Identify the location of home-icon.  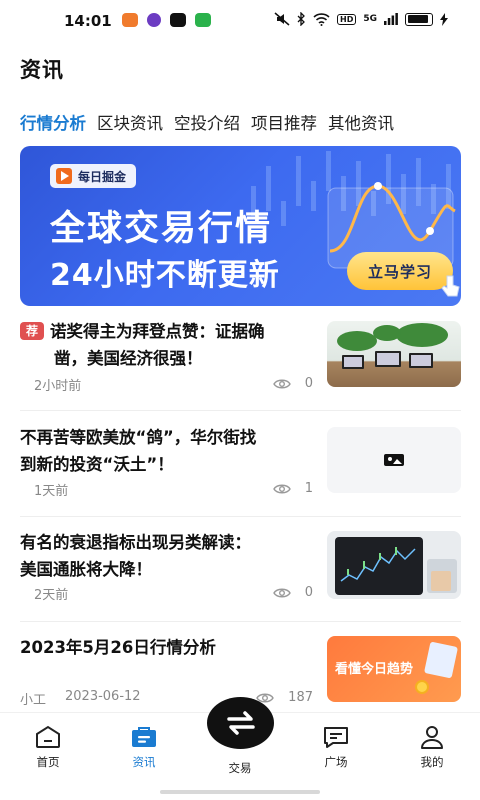
(48, 736).